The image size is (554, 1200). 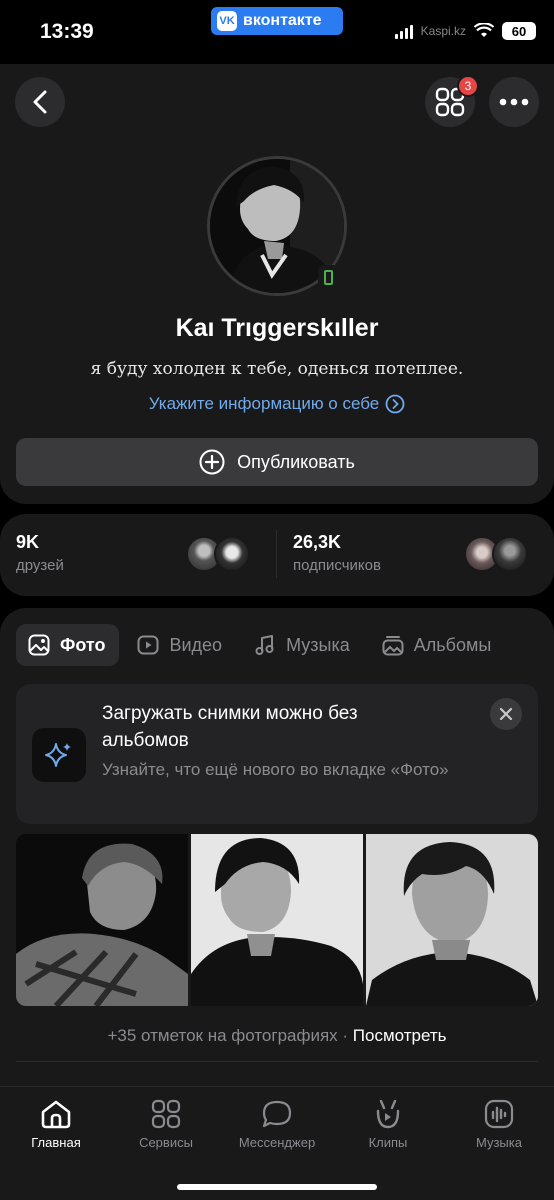 I want to click on nav-messenger: Мессенджер, so click(x=277, y=1124).